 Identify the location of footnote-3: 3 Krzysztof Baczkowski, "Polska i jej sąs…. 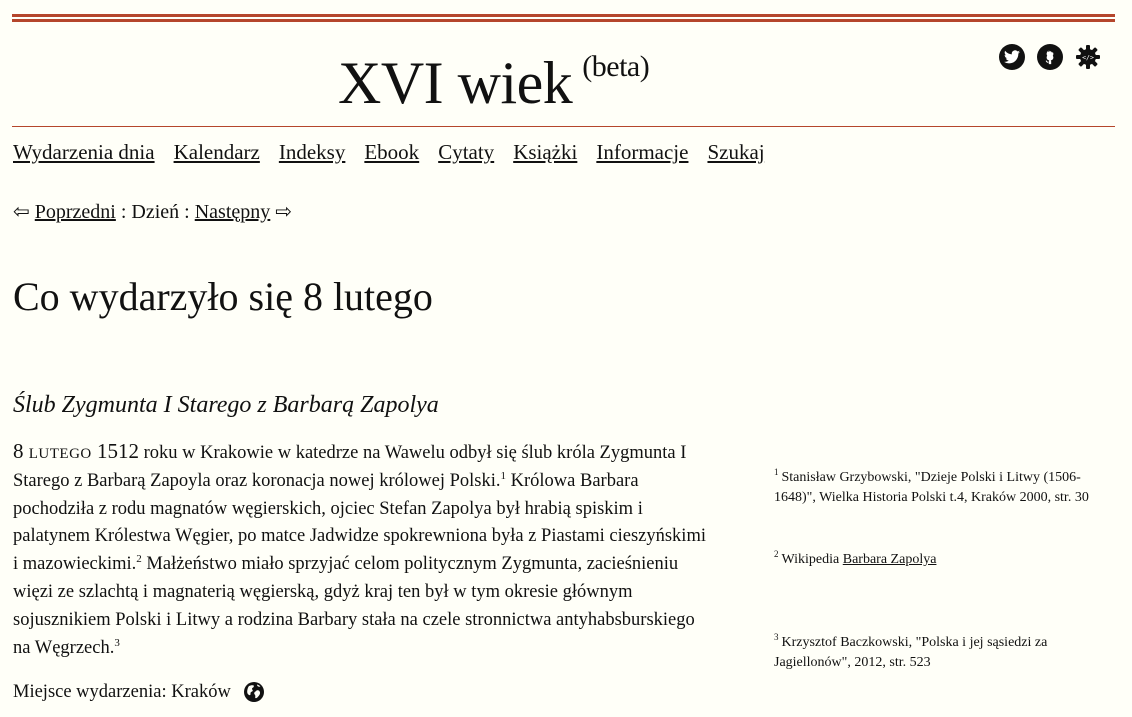
(944, 653).